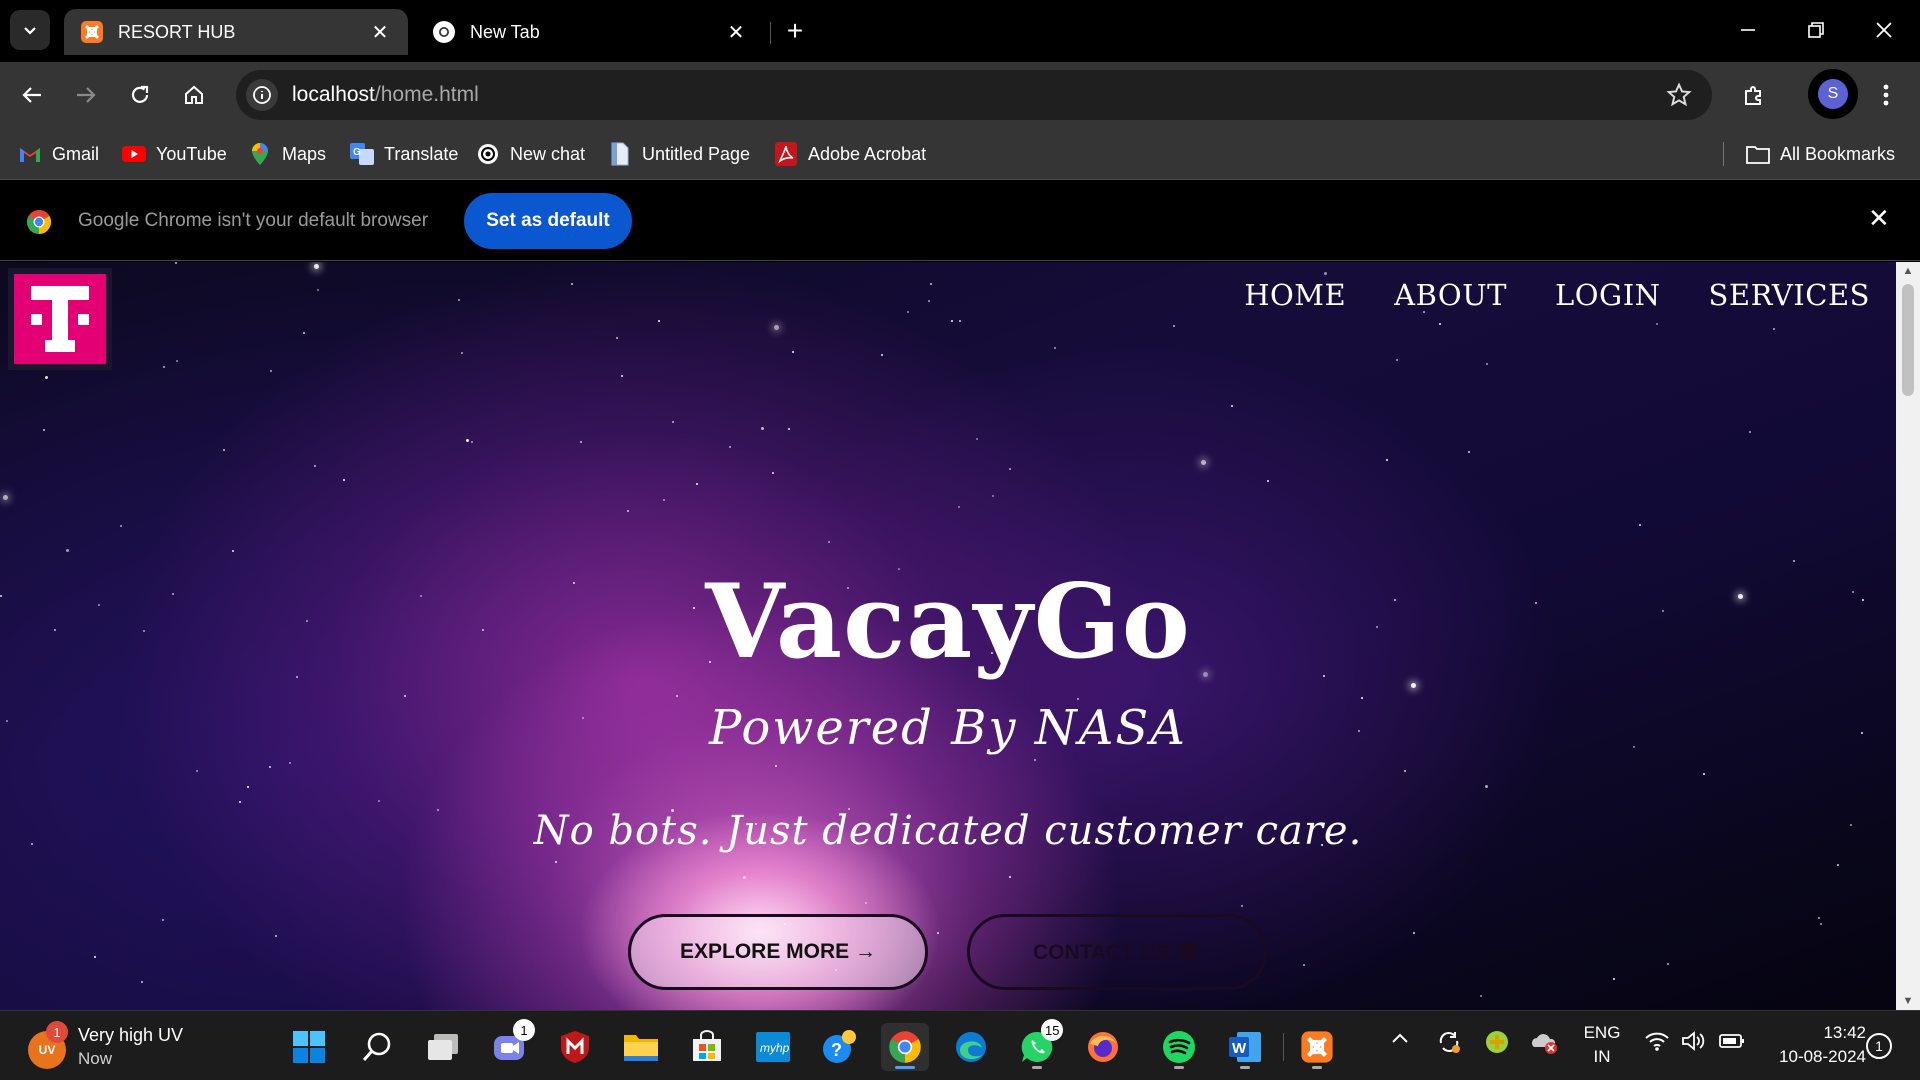 The width and height of the screenshot is (1920, 1080). I want to click on forward-button, so click(86, 95).